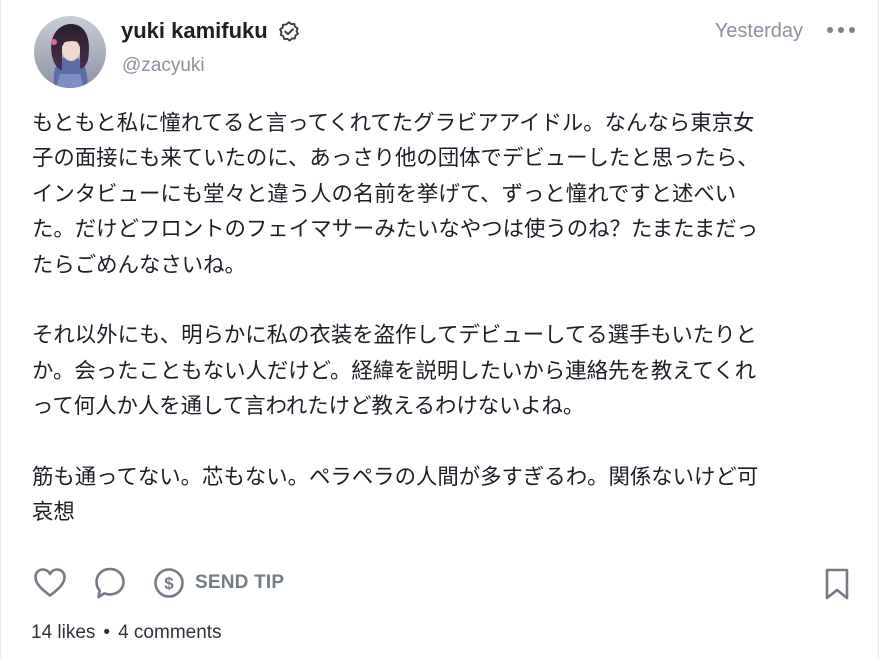 Image resolution: width=879 pixels, height=658 pixels. What do you see at coordinates (163, 66) in the screenshot?
I see `author-handle: @zacyuki` at bounding box center [163, 66].